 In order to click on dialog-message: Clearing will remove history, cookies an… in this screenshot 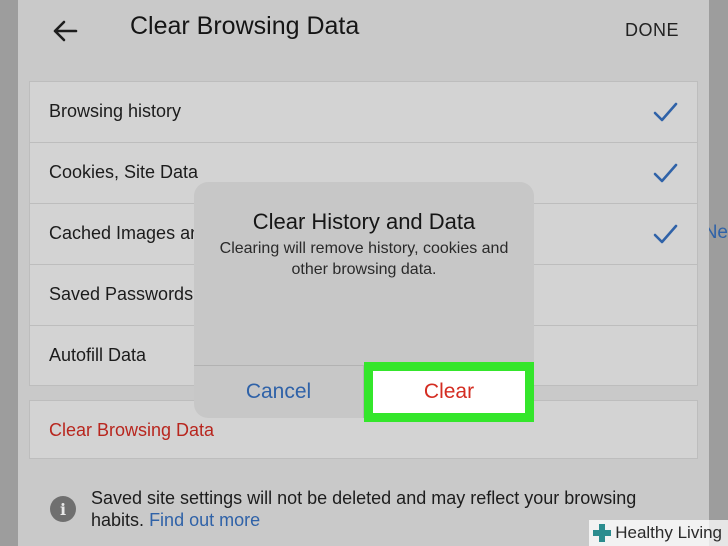, I will do `click(364, 259)`.